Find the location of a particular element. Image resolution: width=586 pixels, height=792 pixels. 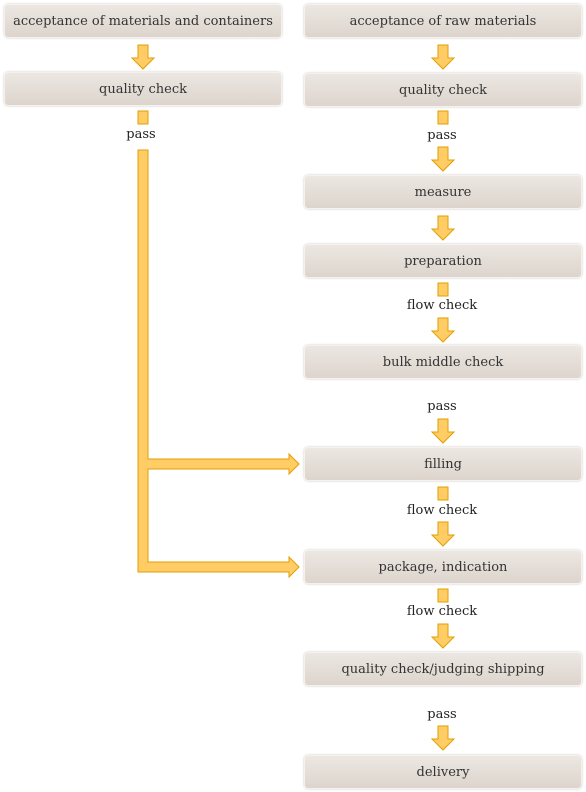

step-acceptance-materials-containers: acceptance of materials and containers is located at coordinates (143, 21).